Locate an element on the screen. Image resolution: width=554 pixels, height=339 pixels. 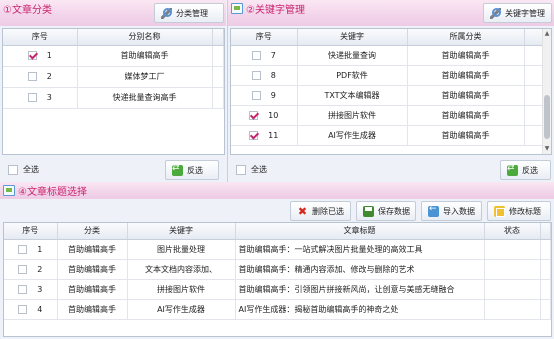
edit-title-button: 修改标题 is located at coordinates (519, 211).